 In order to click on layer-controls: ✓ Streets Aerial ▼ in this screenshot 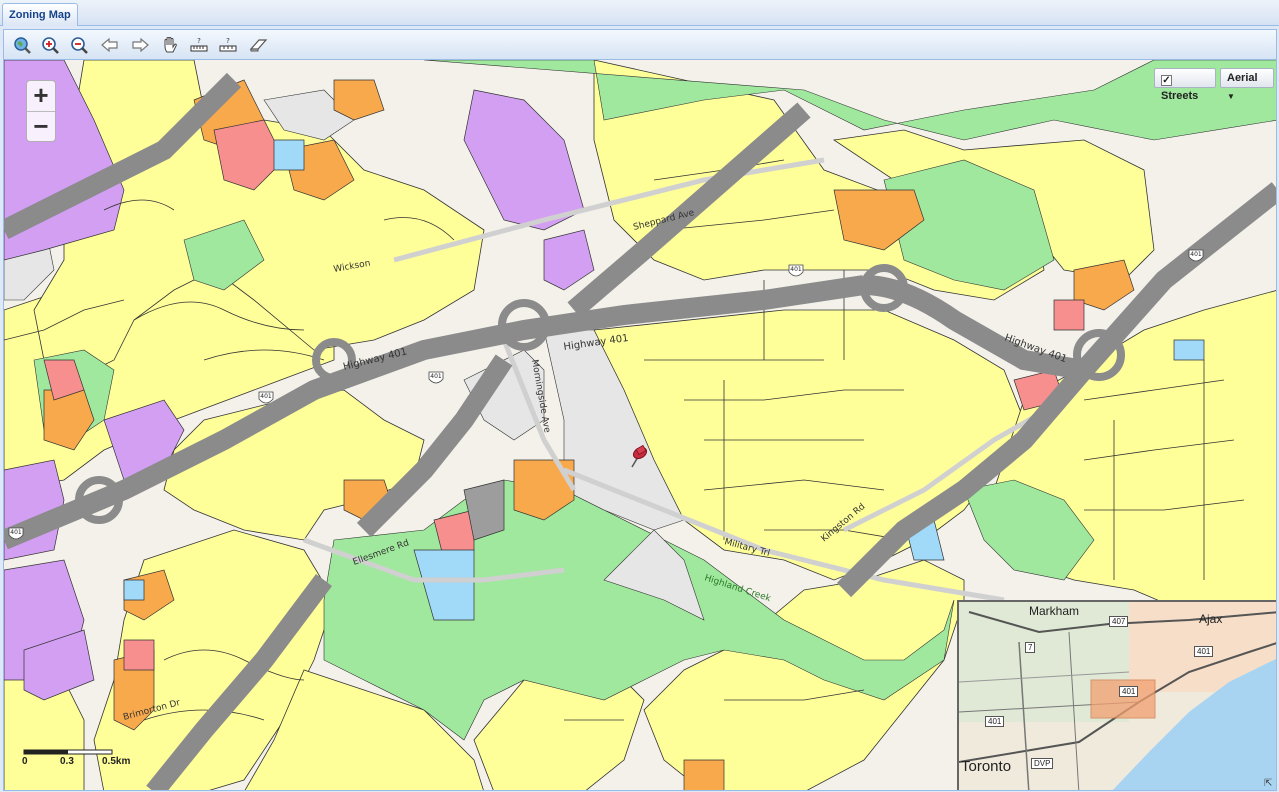, I will do `click(1214, 85)`.